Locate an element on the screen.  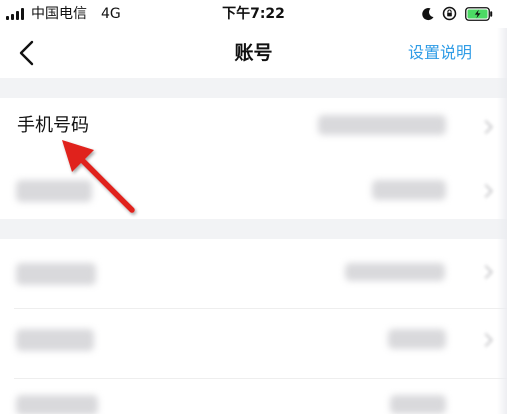
back-button is located at coordinates (27, 53).